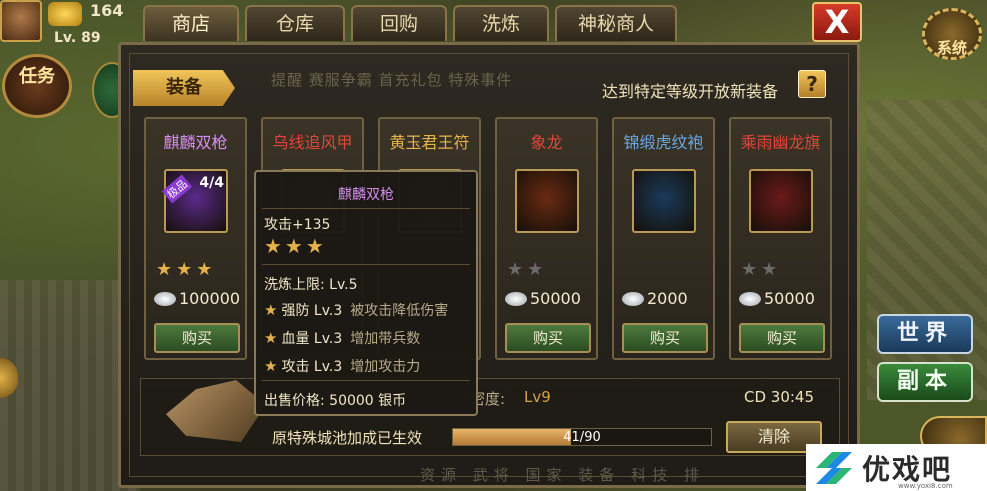 The height and width of the screenshot is (491, 987). I want to click on watermark-logo-icon, so click(834, 467).